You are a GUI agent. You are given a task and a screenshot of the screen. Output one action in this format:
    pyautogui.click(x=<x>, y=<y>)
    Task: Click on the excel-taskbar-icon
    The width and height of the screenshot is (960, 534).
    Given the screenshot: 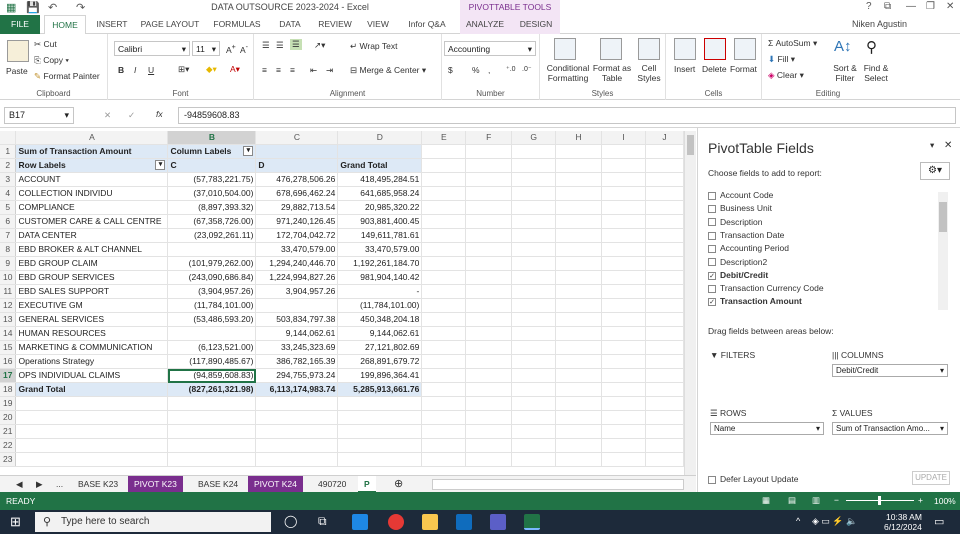 What is the action you would take?
    pyautogui.click(x=532, y=522)
    